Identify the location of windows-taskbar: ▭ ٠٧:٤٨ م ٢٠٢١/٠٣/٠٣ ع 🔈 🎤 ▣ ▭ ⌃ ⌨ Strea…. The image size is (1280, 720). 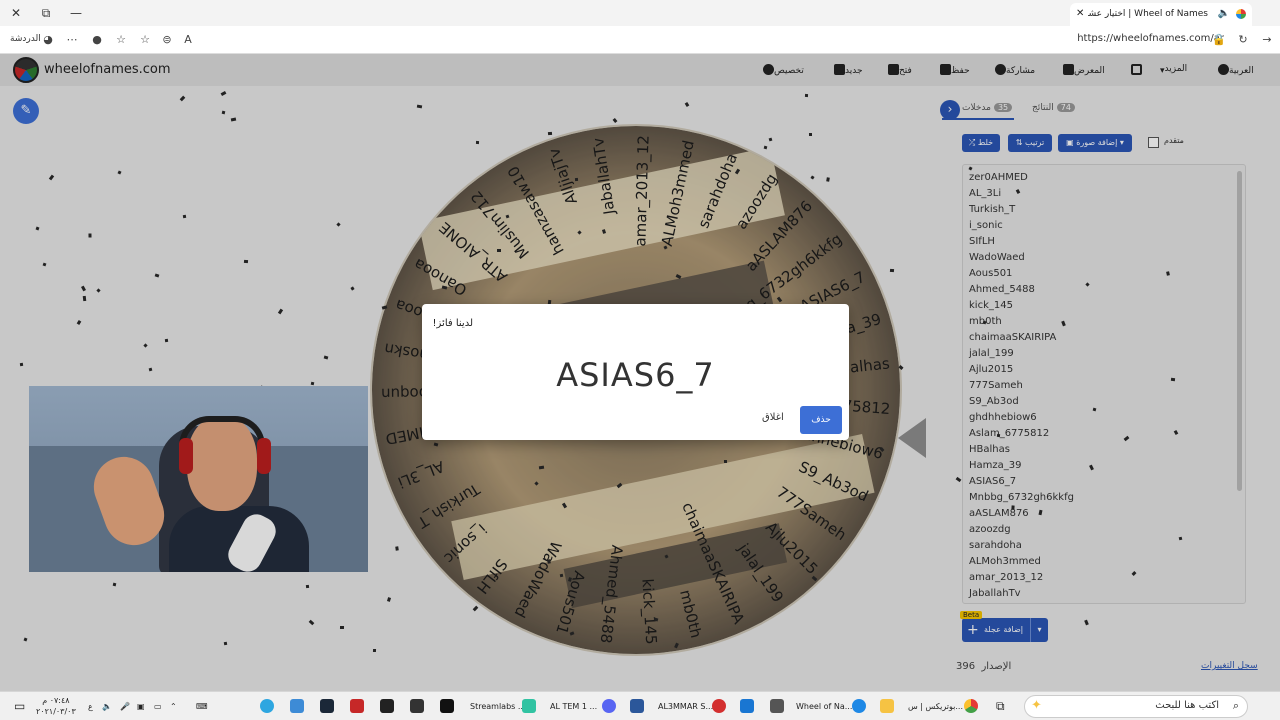
(640, 705).